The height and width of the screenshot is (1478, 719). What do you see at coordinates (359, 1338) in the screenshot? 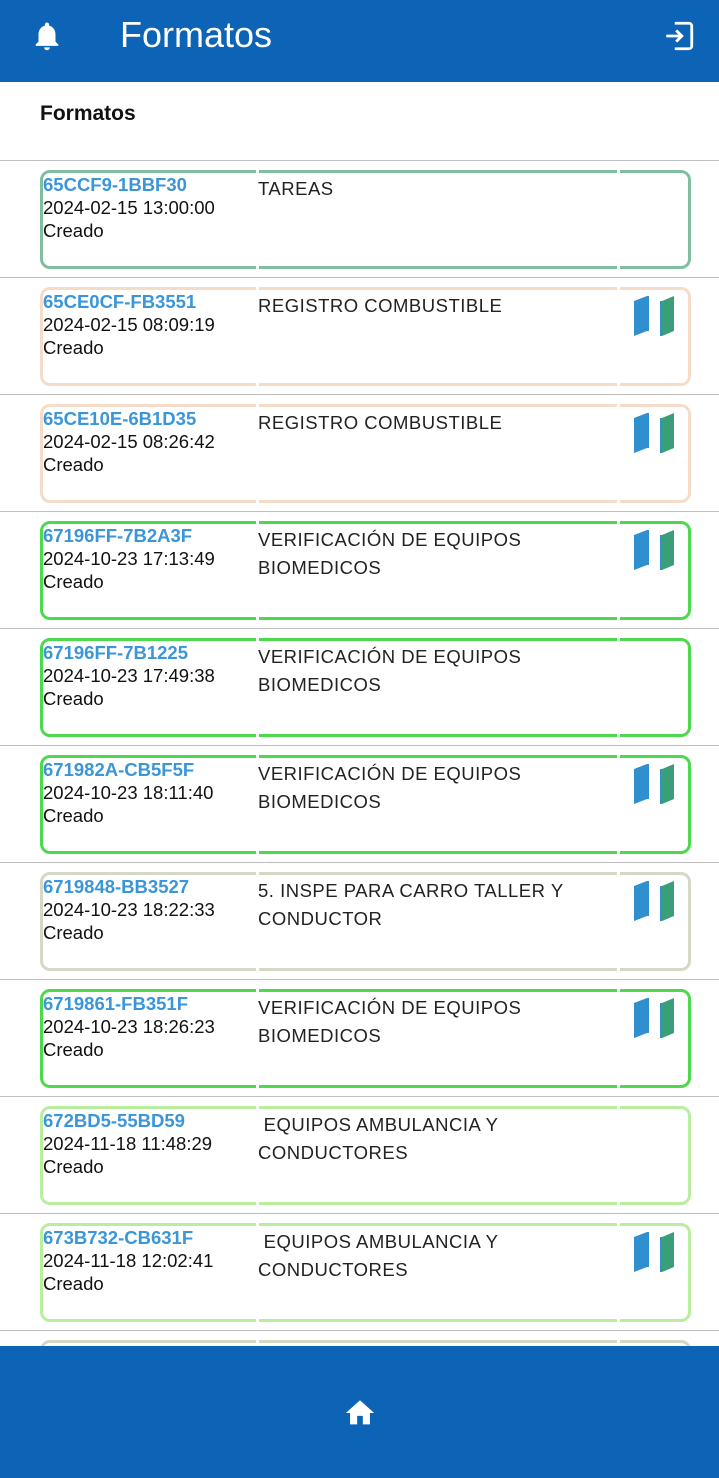
I see `list-item` at bounding box center [359, 1338].